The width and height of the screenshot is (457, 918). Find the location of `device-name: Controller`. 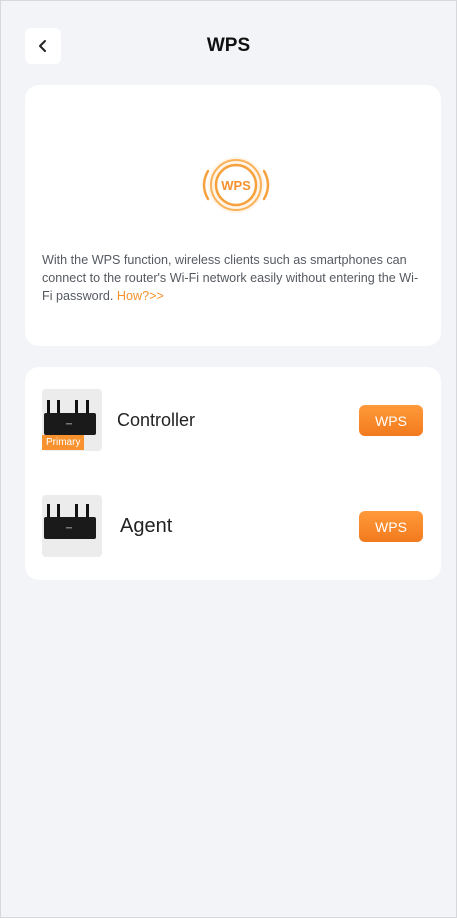

device-name: Controller is located at coordinates (156, 420).